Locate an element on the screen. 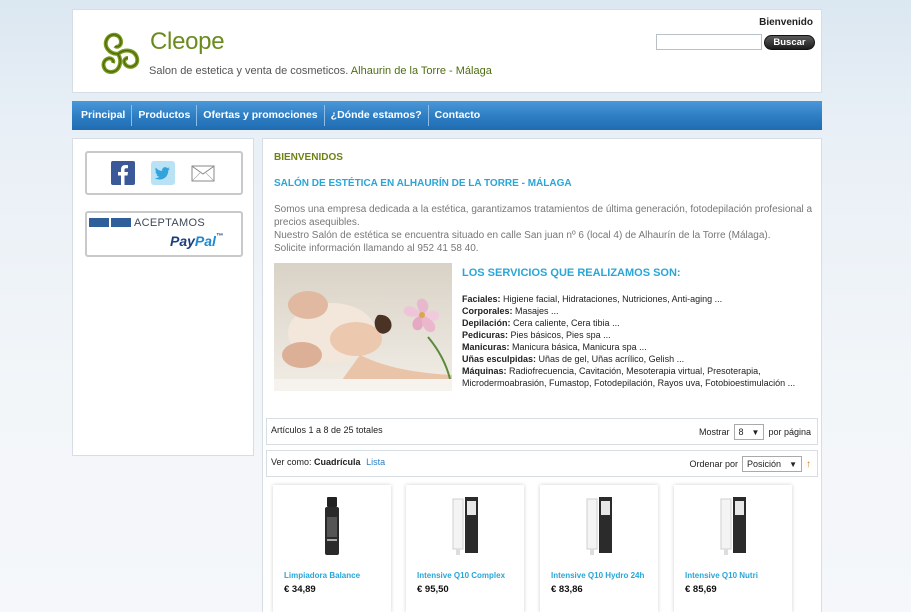 This screenshot has width=911, height=612. product-card: Limpiadora Balance € 34,89 is located at coordinates (332, 548).